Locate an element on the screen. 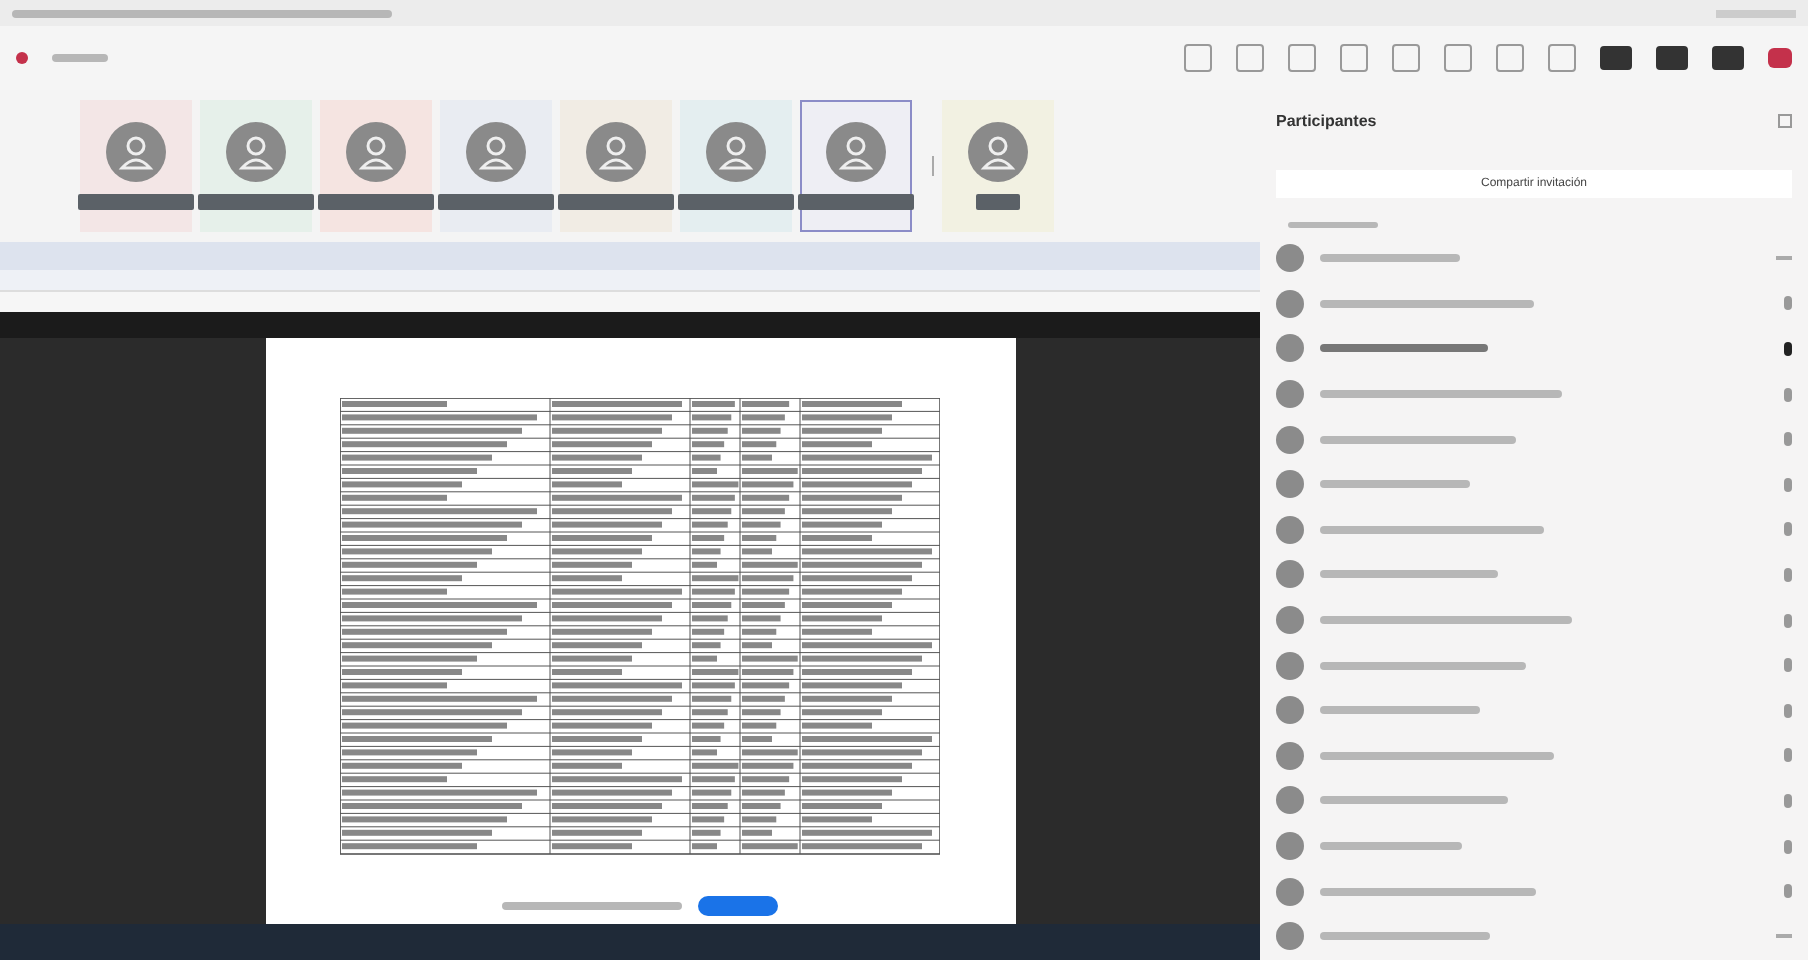 This screenshot has width=1808, height=960. hang-up-button is located at coordinates (1780, 58).